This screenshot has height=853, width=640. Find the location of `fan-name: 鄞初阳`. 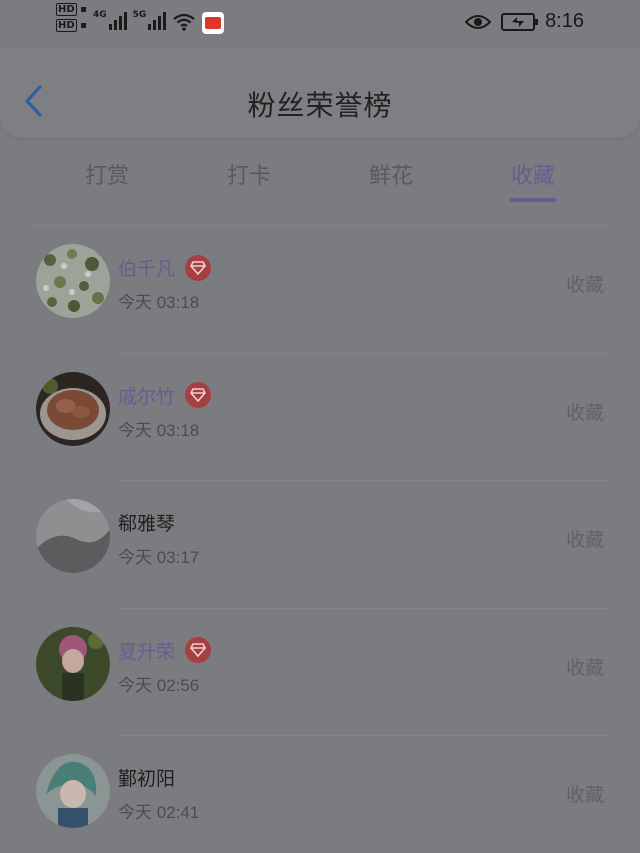

fan-name: 鄞初阳 is located at coordinates (147, 779).